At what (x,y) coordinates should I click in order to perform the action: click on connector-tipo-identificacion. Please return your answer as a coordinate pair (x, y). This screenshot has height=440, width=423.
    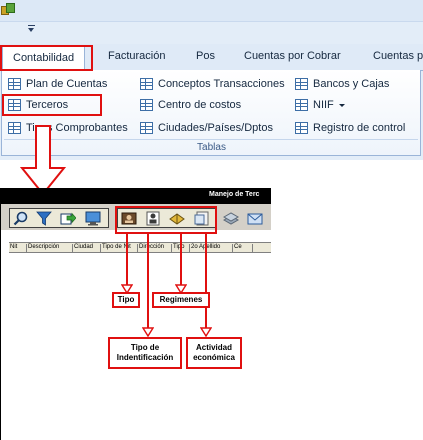
    Looking at the image, I should click on (148, 285).